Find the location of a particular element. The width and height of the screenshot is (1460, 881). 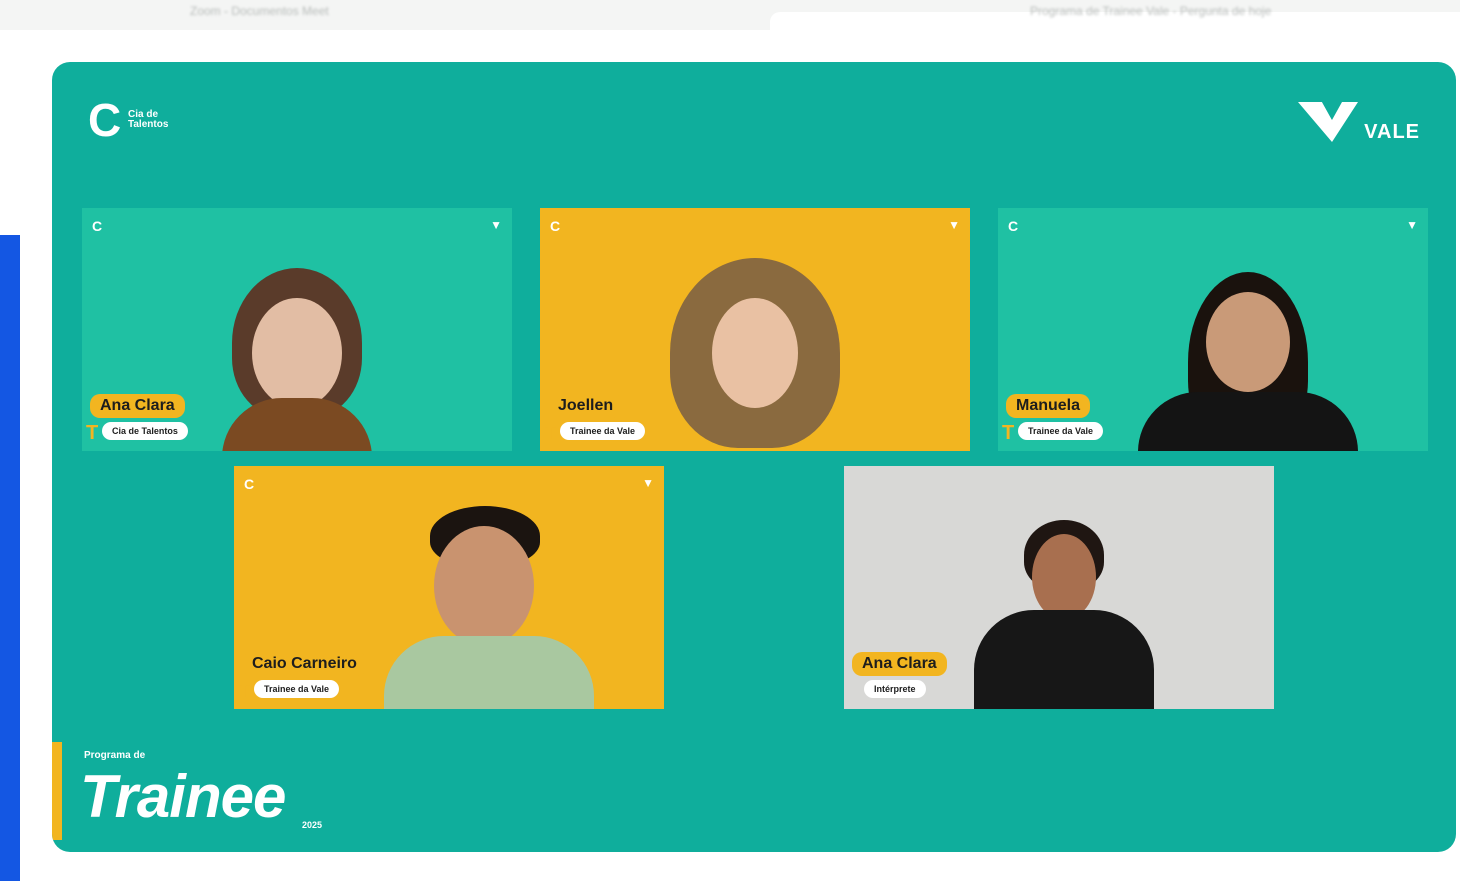

participant-tile: C ▼ Manuela T Trainee da Vale is located at coordinates (1213, 329).